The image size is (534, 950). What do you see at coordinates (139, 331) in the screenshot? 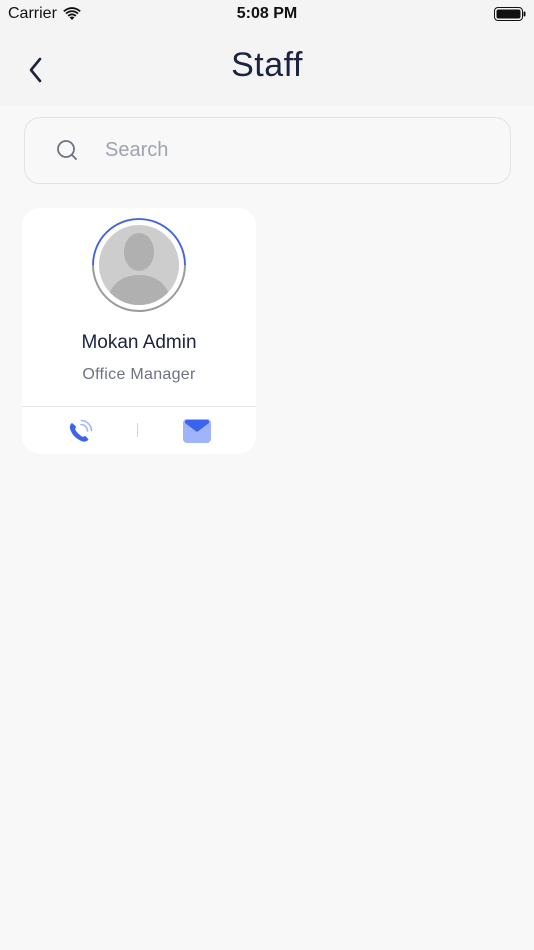
I see `staff-card: Mokan Admin Office Manager` at bounding box center [139, 331].